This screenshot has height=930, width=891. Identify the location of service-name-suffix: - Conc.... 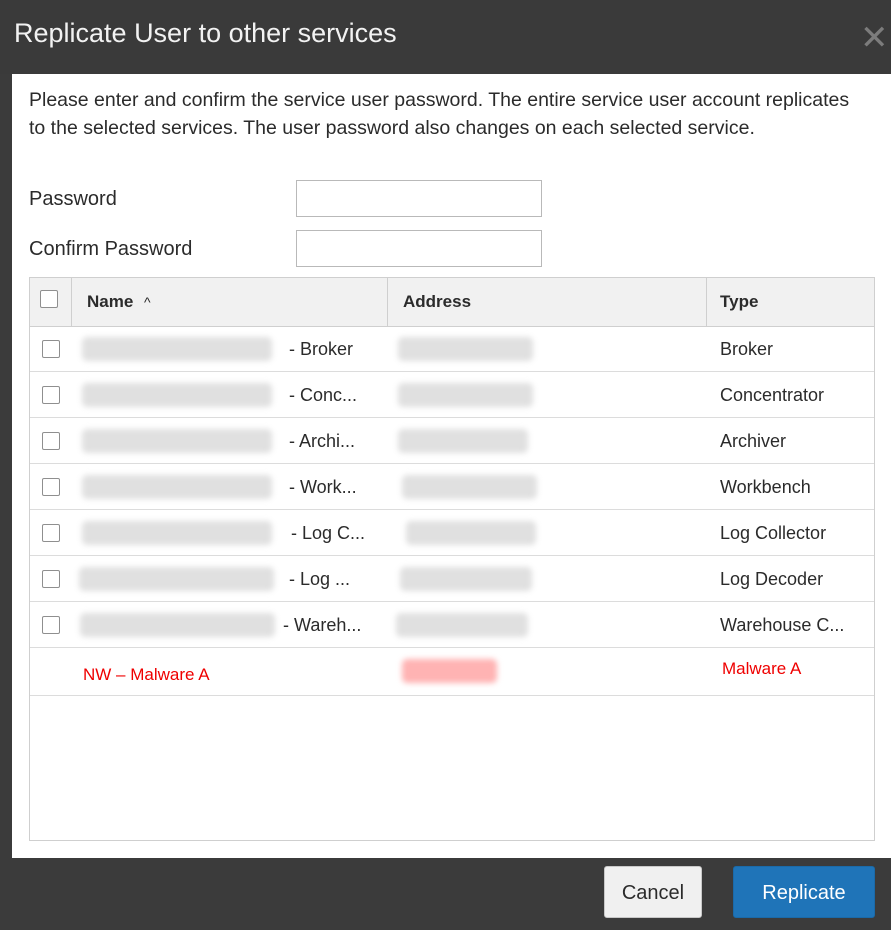
(323, 395).